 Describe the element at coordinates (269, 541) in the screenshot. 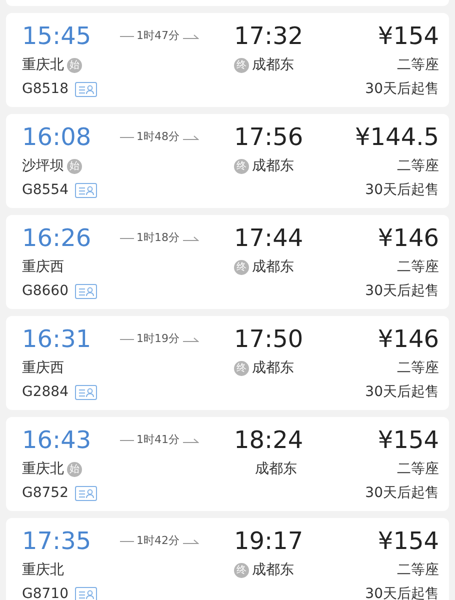

I see `arrival-time: 19:17` at that location.